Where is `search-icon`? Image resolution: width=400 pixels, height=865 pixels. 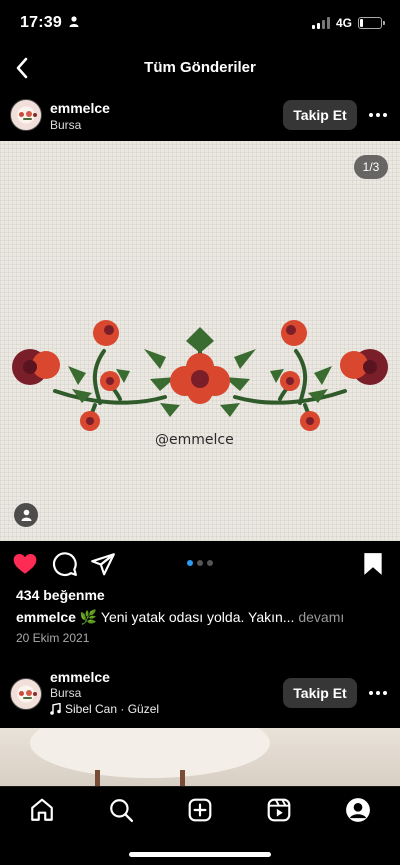
search-icon is located at coordinates (122, 811).